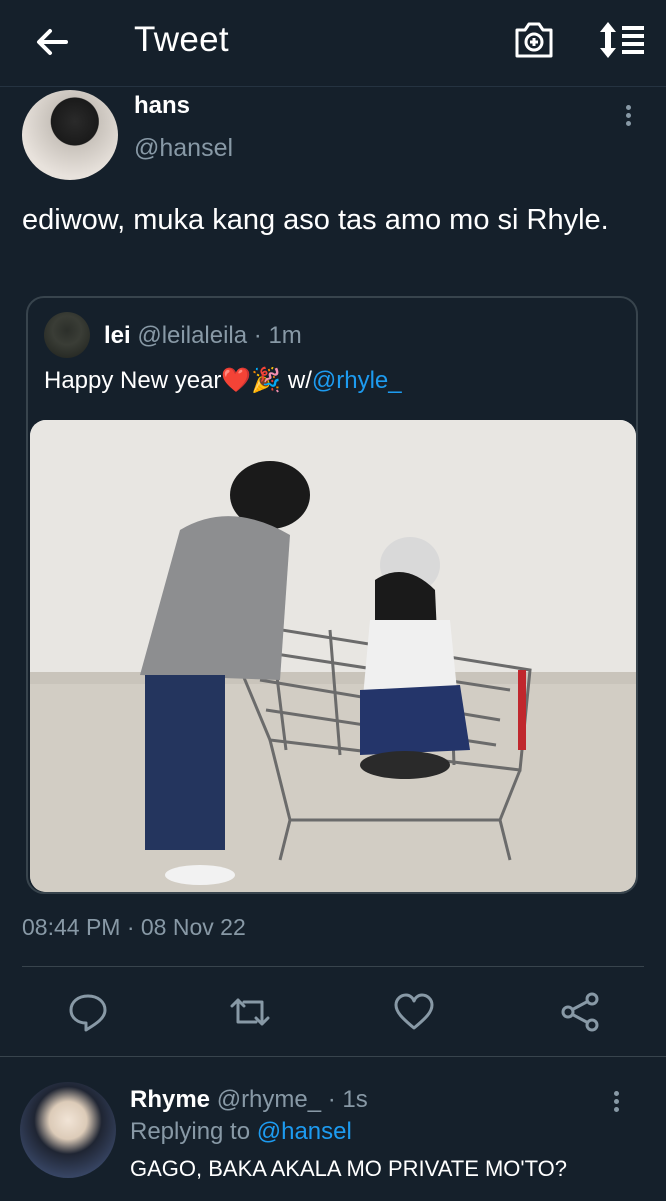  I want to click on more-options-icon, so click(628, 117).